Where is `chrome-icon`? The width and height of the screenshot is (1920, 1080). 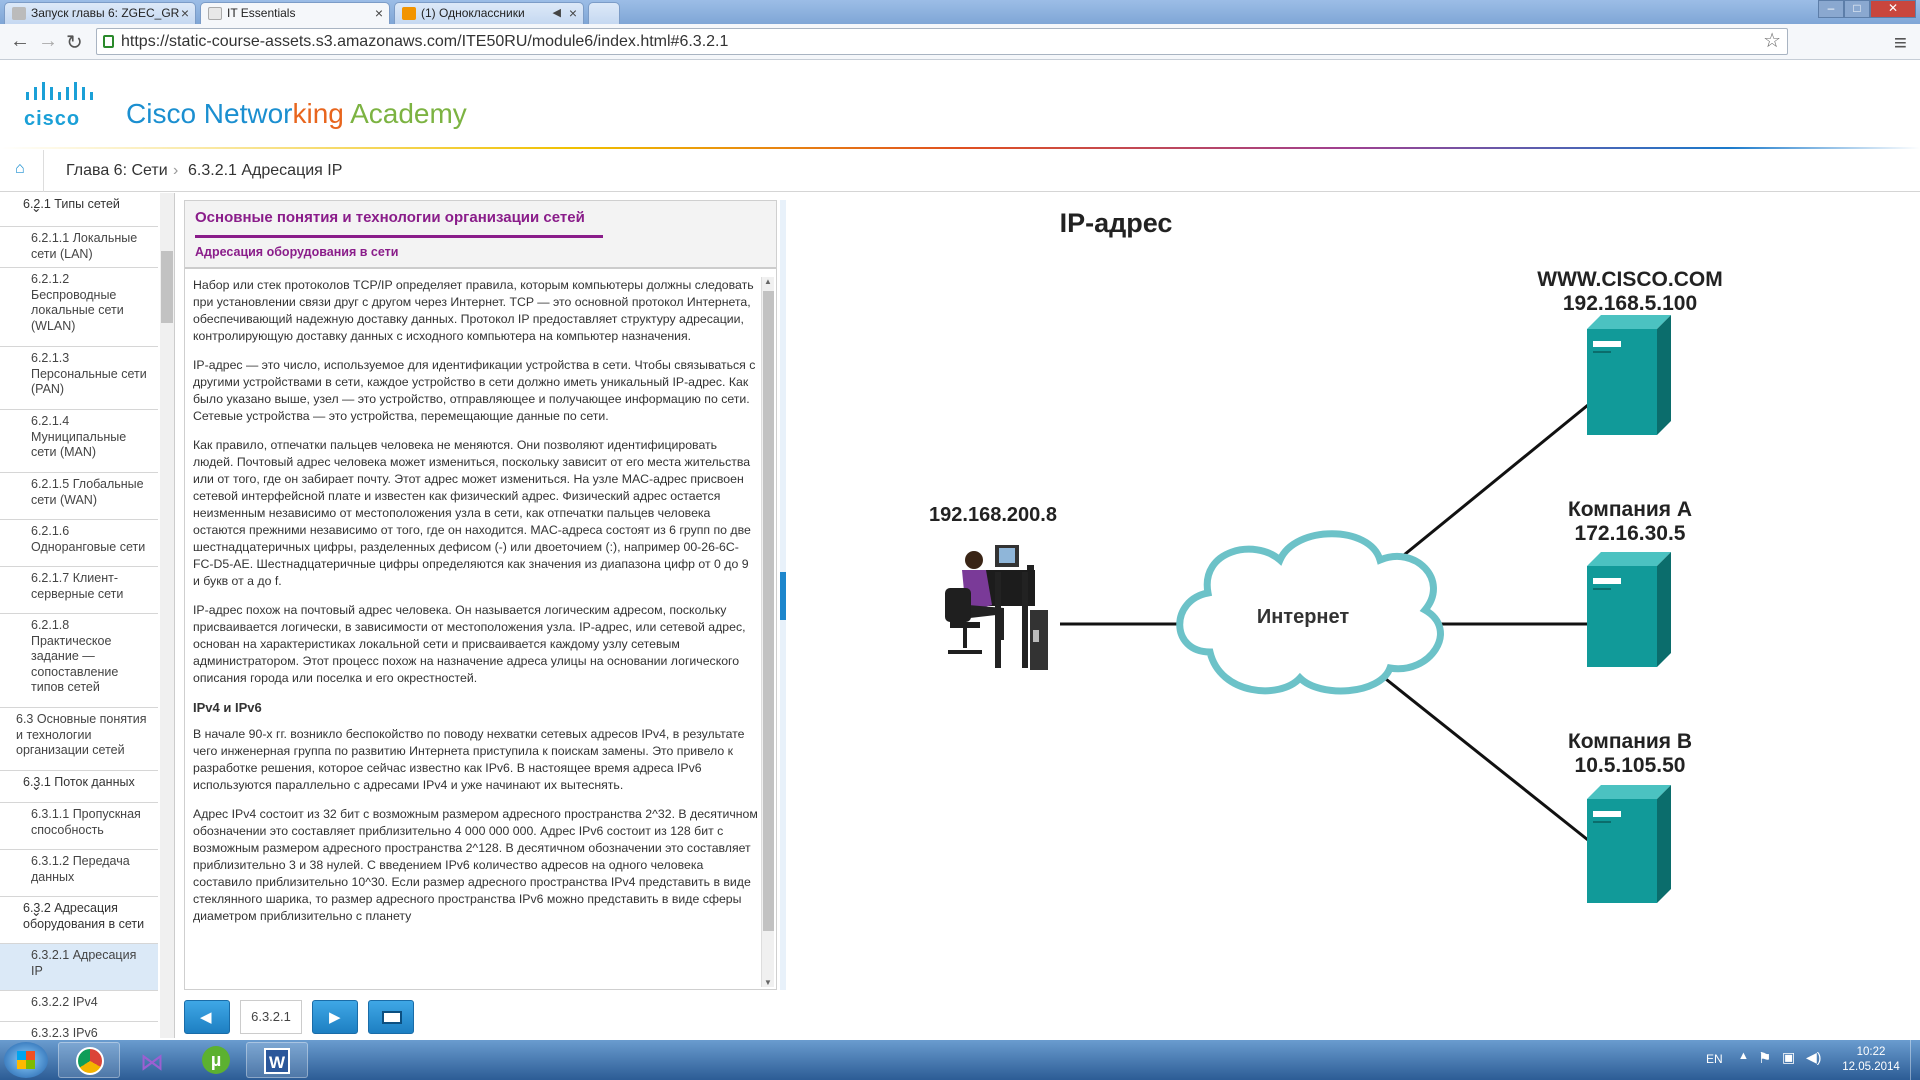 chrome-icon is located at coordinates (90, 1061).